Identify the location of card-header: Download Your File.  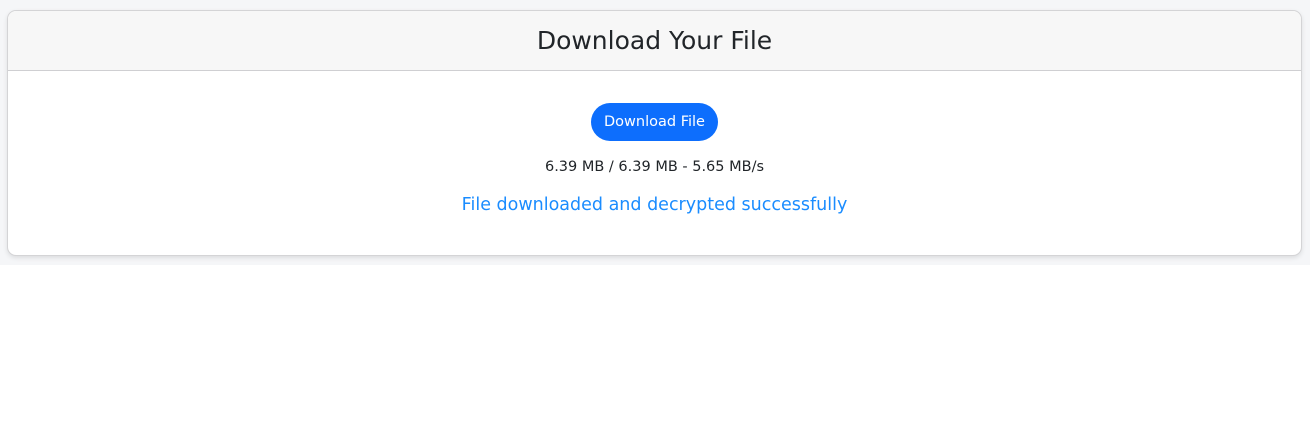
(654, 41).